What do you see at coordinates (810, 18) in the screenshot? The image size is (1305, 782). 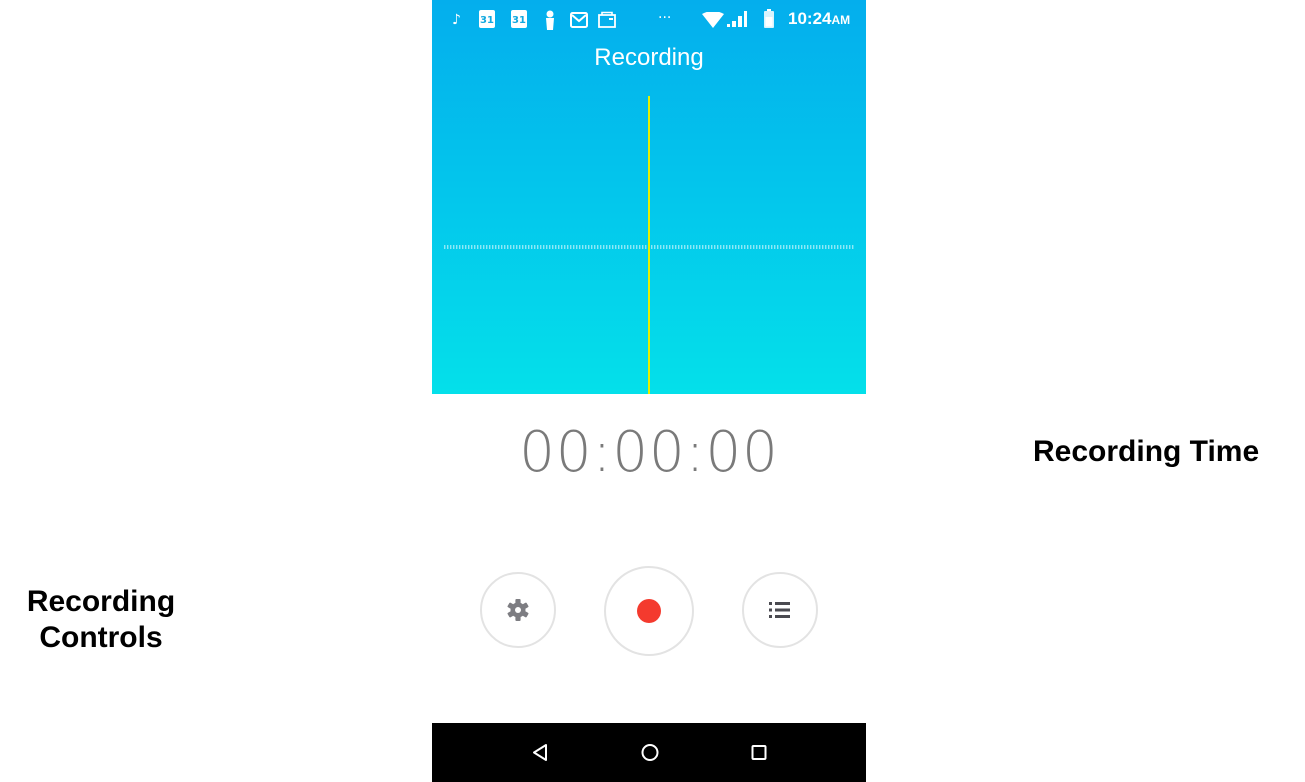 I see `clock-time: 10:24` at bounding box center [810, 18].